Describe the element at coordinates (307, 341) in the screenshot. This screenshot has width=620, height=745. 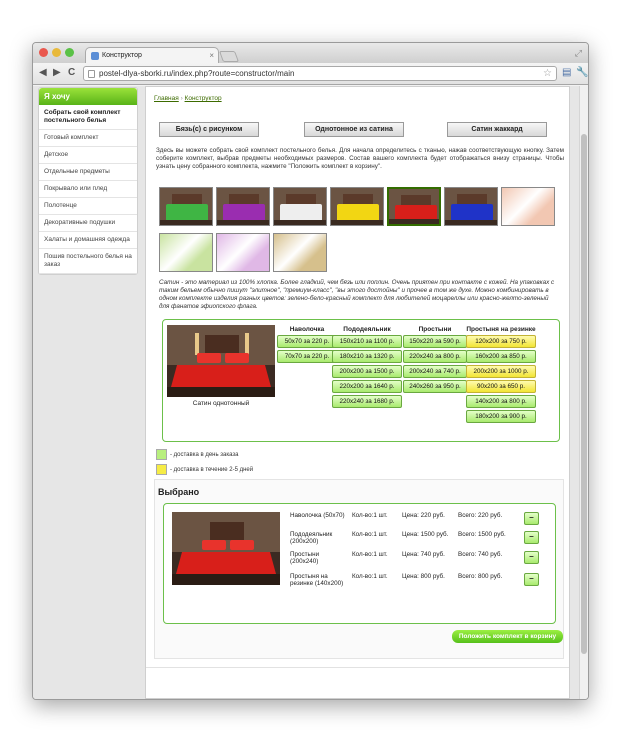
I see `size-option-button: 50x70 за 220 р.` at that location.